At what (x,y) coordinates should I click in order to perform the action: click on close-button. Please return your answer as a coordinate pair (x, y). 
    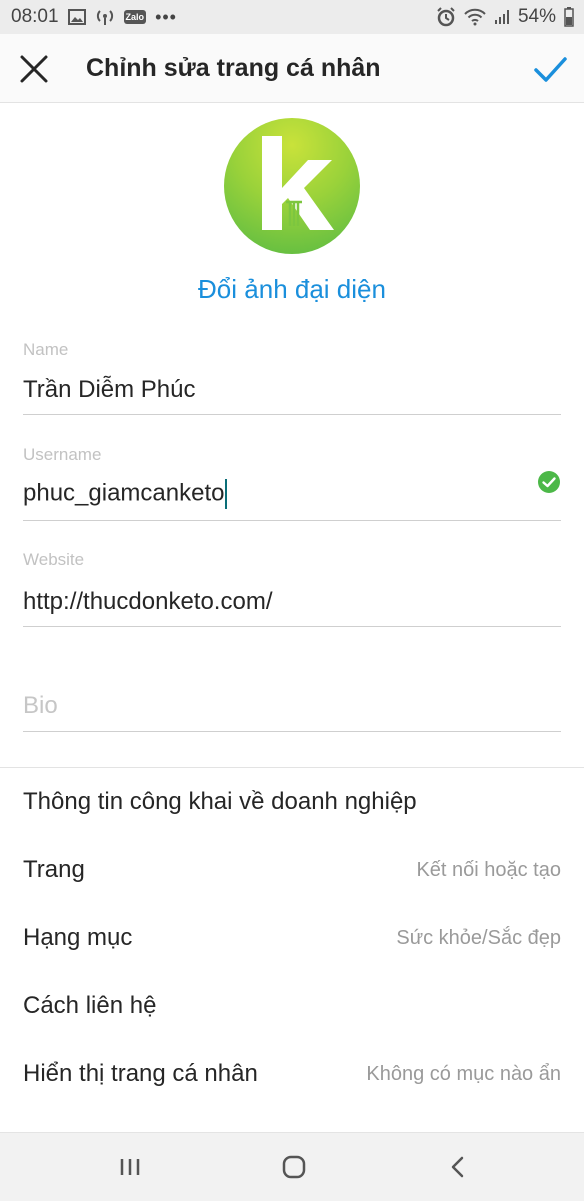
    Looking at the image, I should click on (34, 69).